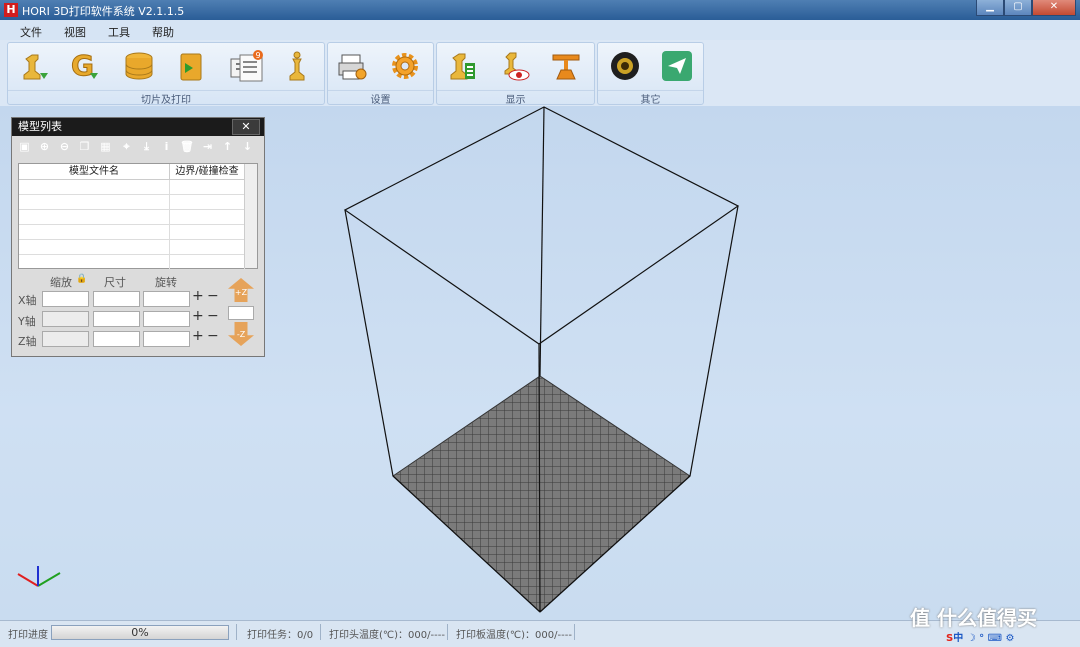  I want to click on x-minus-button: −, so click(213, 296).